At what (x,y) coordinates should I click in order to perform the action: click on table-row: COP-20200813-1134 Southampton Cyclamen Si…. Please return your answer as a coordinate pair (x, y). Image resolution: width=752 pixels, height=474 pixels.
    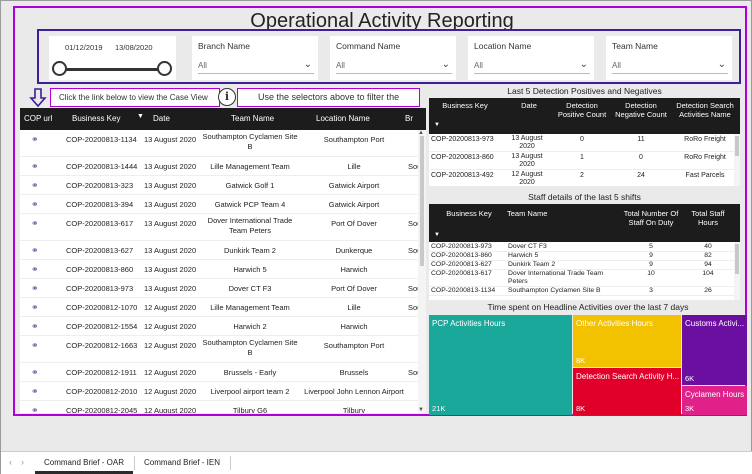
    Looking at the image, I should click on (584, 291).